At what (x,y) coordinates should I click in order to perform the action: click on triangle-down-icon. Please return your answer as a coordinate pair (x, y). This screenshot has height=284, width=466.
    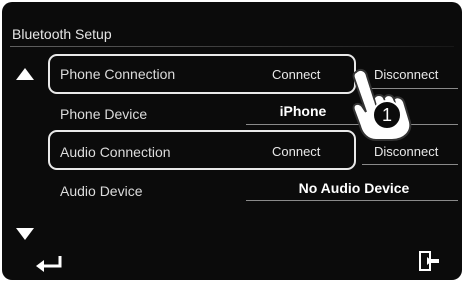
    Looking at the image, I should click on (25, 234).